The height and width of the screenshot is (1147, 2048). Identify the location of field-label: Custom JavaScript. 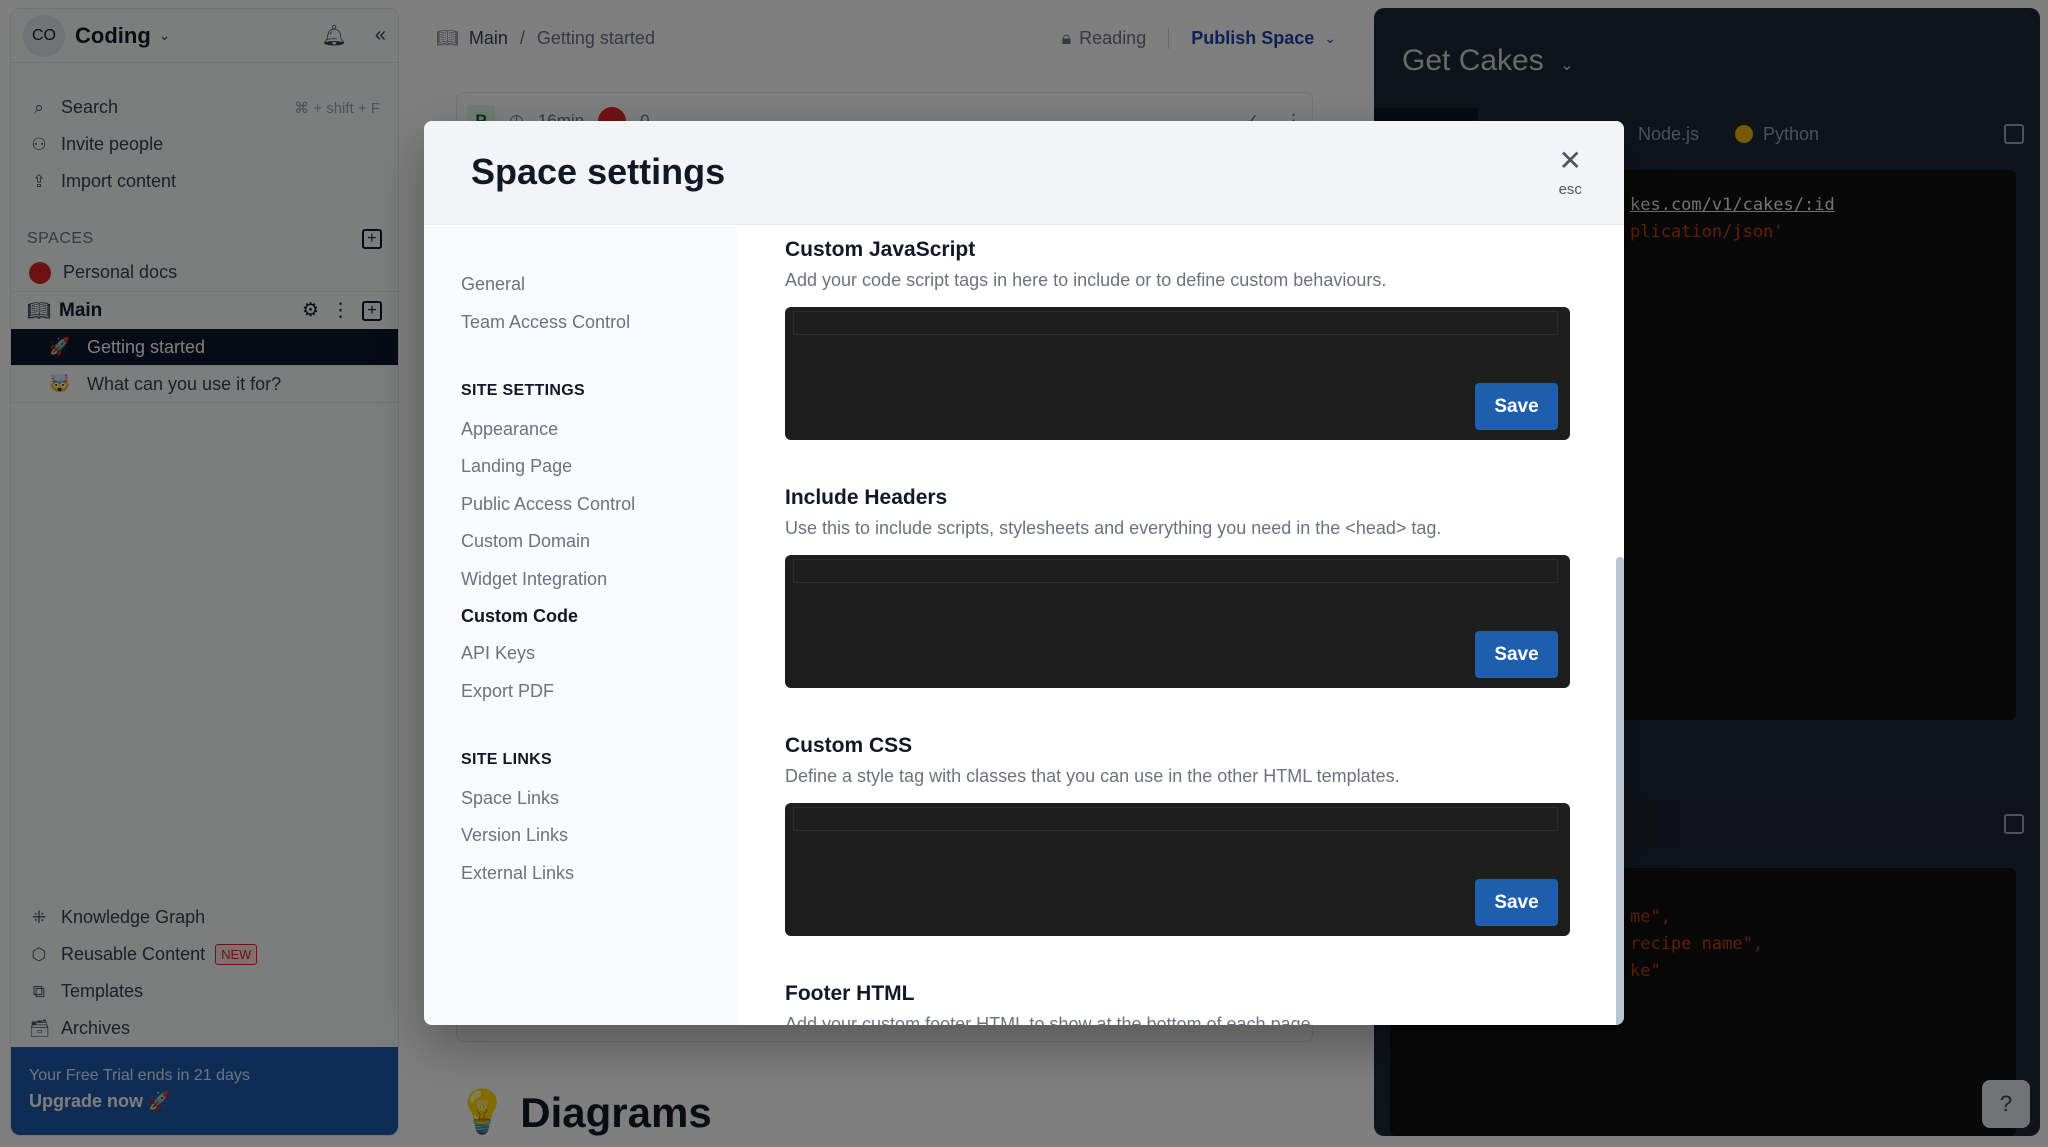
(880, 249).